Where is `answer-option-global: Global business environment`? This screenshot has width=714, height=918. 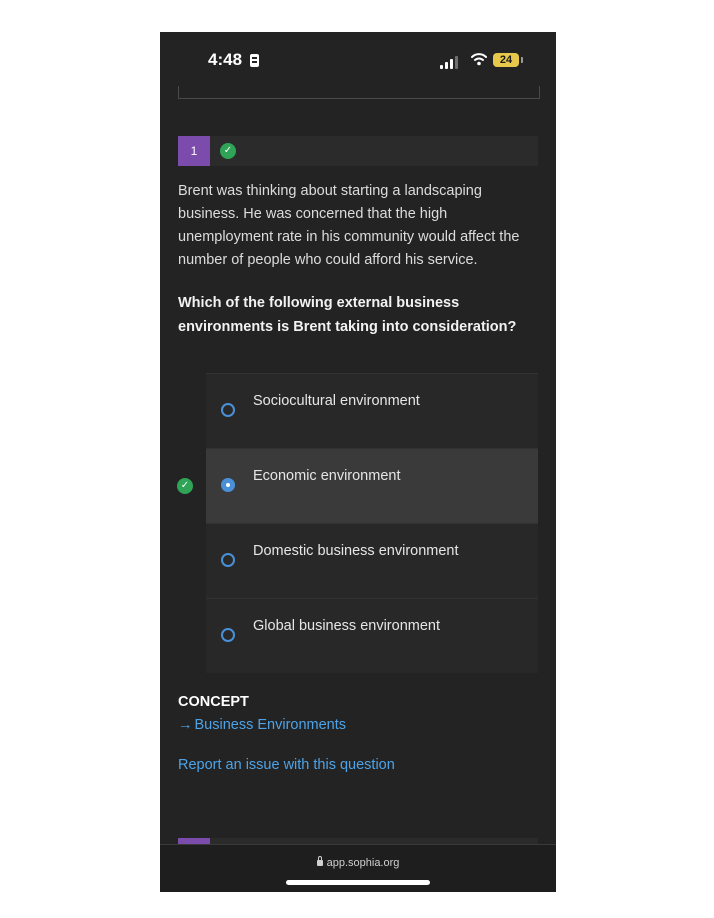 answer-option-global: Global business environment is located at coordinates (372, 635).